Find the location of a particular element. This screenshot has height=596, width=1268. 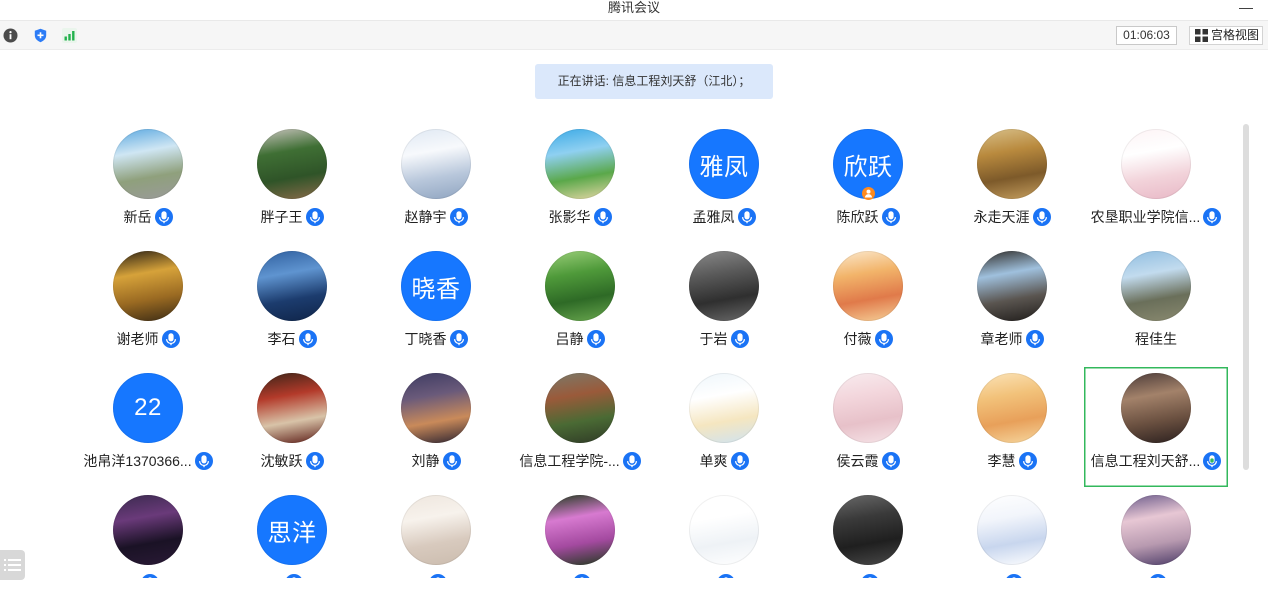

participant-tile: 欣跃 陈欣跃 is located at coordinates (868, 183).